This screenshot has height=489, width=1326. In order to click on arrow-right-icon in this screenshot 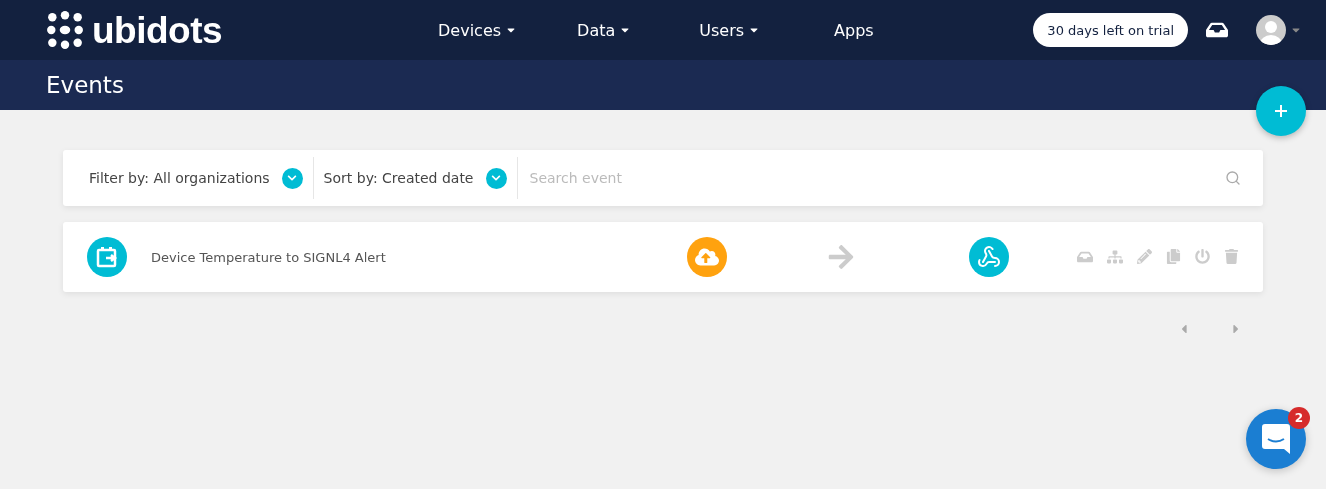, I will do `click(841, 257)`.